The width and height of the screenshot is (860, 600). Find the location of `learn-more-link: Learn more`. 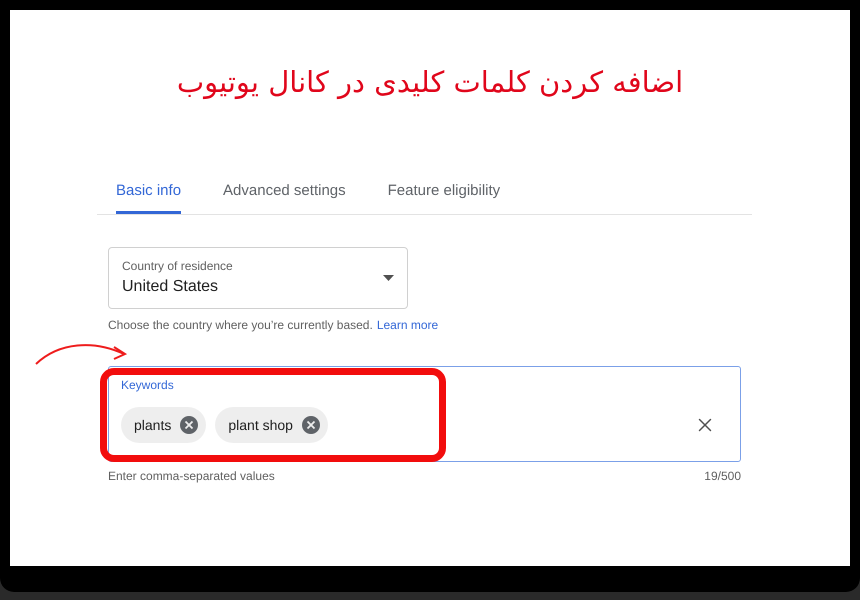

learn-more-link: Learn more is located at coordinates (407, 325).